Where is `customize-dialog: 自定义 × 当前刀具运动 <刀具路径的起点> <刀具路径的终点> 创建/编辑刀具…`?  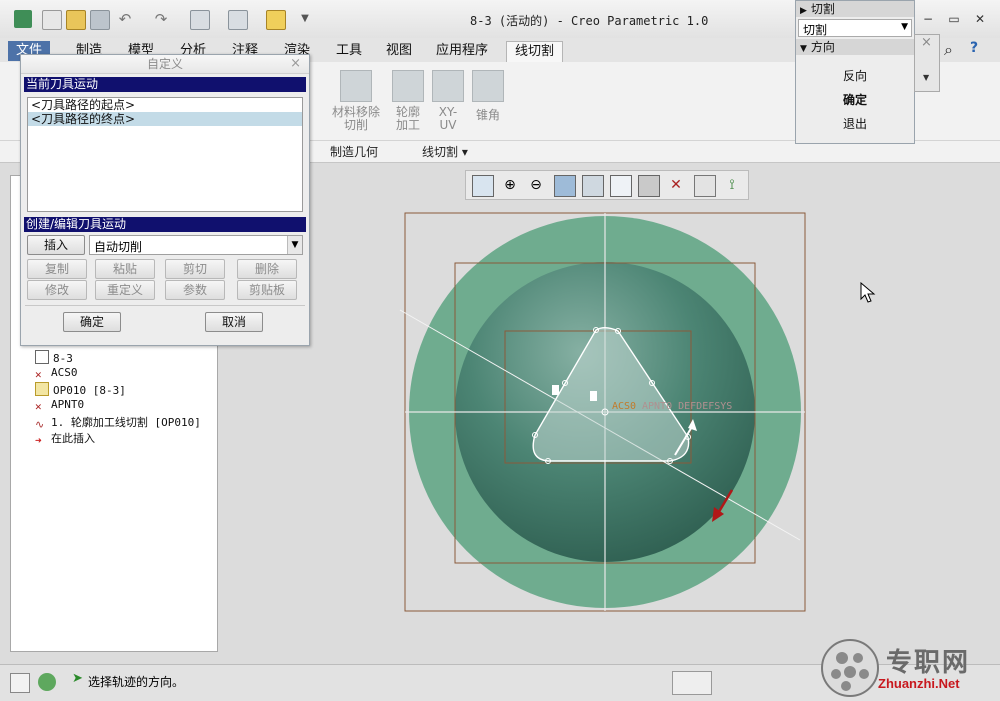 customize-dialog: 自定义 × 当前刀具运动 <刀具路径的起点> <刀具路径的终点> 创建/编辑刀具… is located at coordinates (165, 200).